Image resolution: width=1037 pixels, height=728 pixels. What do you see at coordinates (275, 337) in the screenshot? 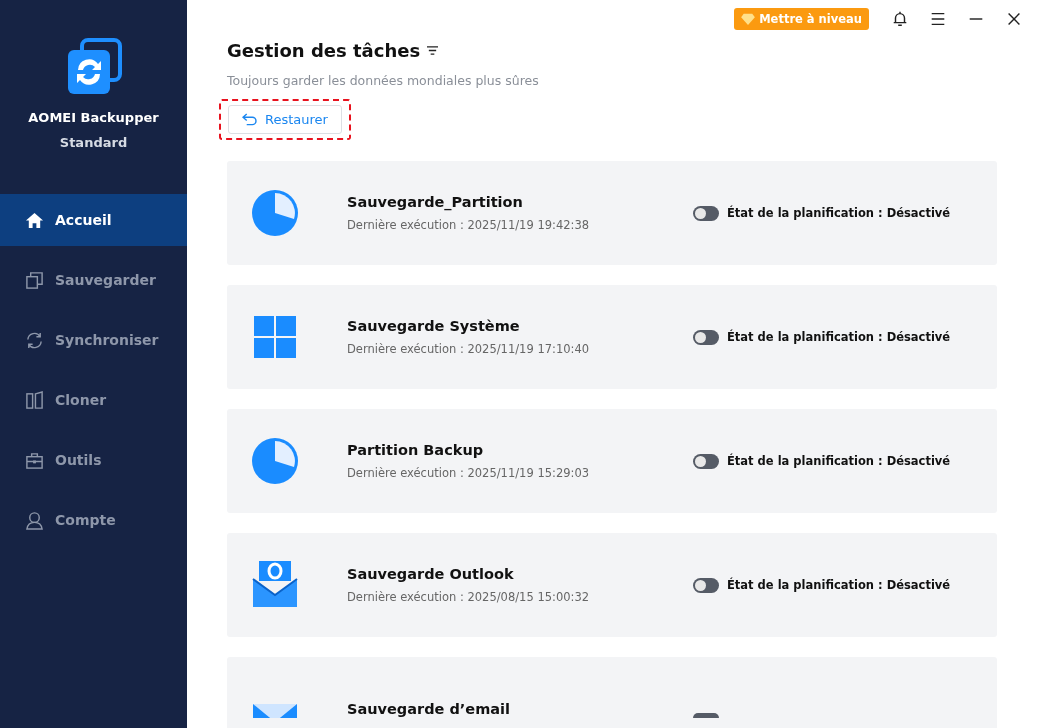
I see `windows-icon` at bounding box center [275, 337].